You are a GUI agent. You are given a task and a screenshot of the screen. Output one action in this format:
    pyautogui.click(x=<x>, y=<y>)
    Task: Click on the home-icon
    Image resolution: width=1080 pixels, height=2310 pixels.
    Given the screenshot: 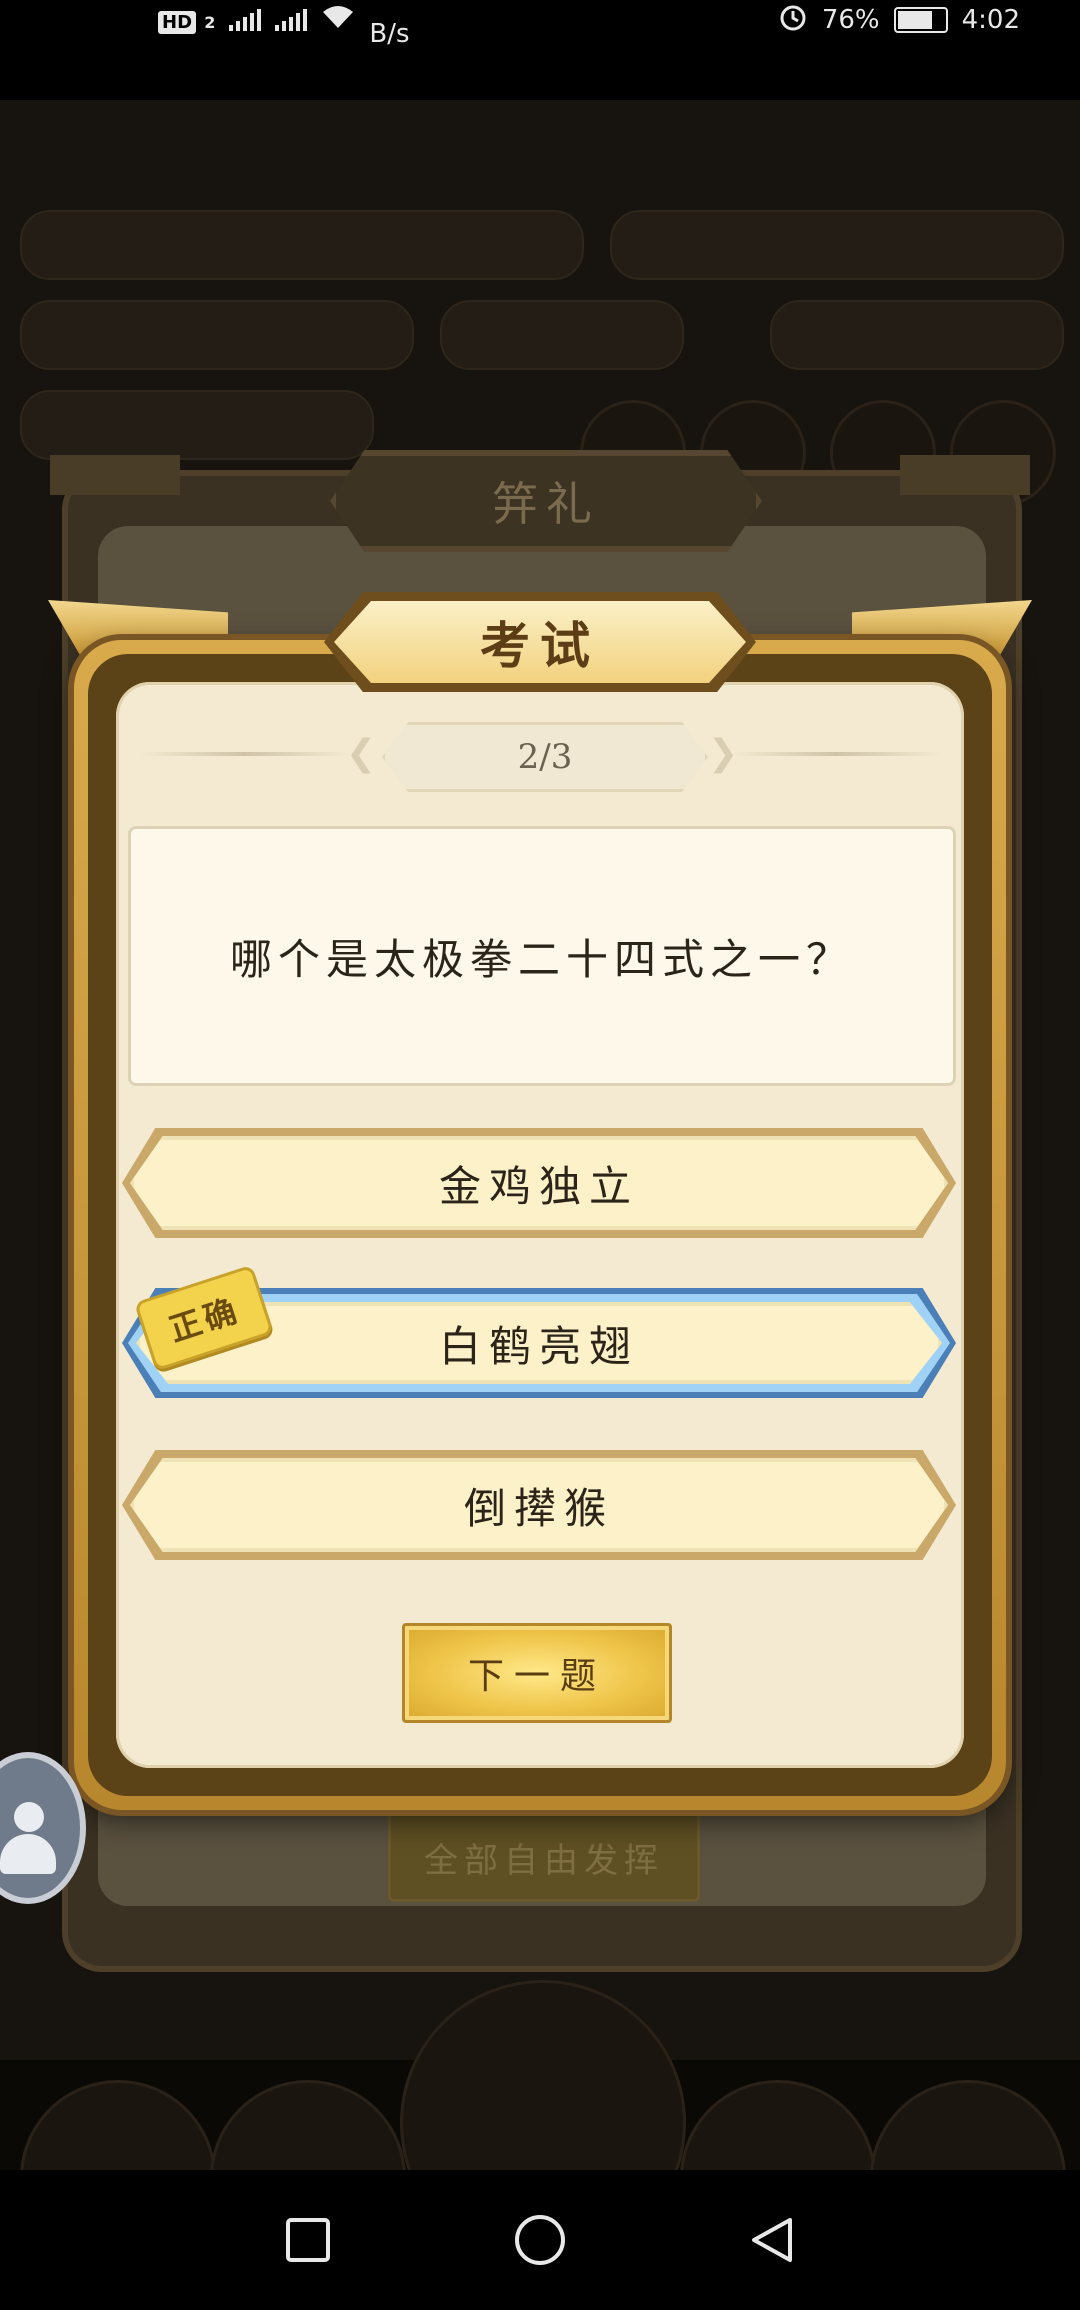 What is the action you would take?
    pyautogui.click(x=540, y=2240)
    